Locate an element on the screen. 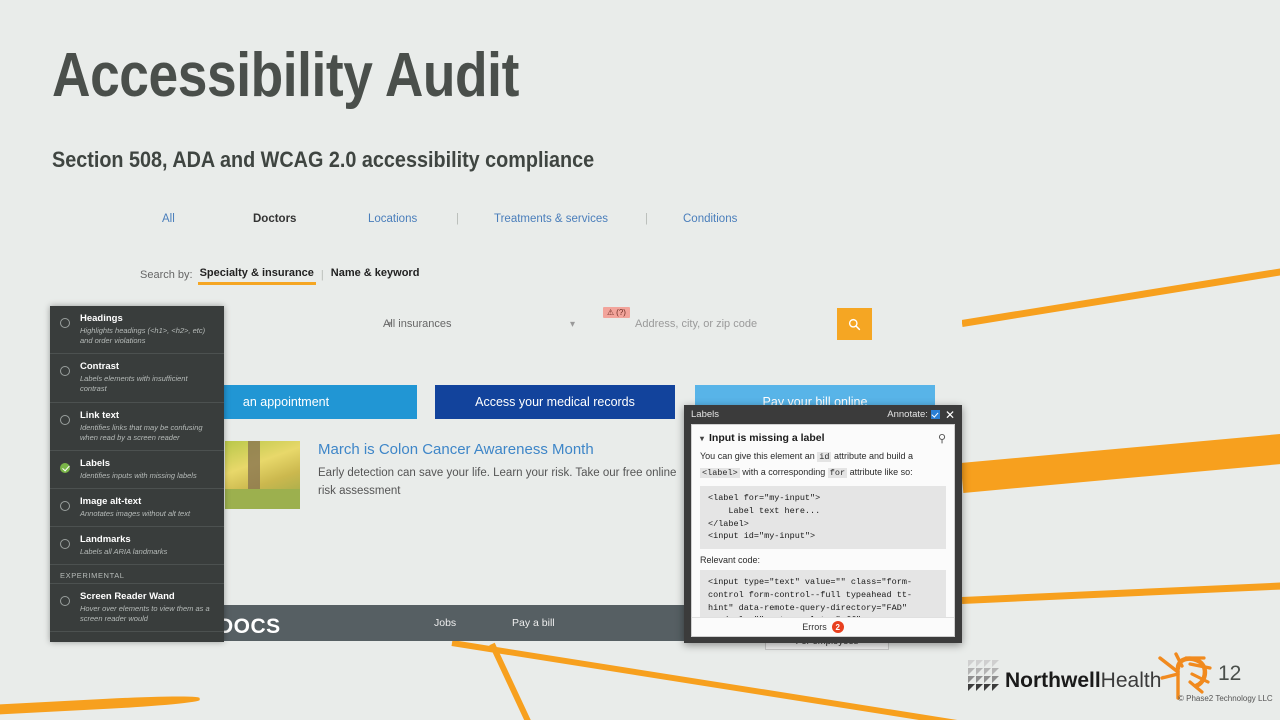 Image resolution: width=1280 pixels, height=720 pixels. search-icon: ⚲ is located at coordinates (942, 438).